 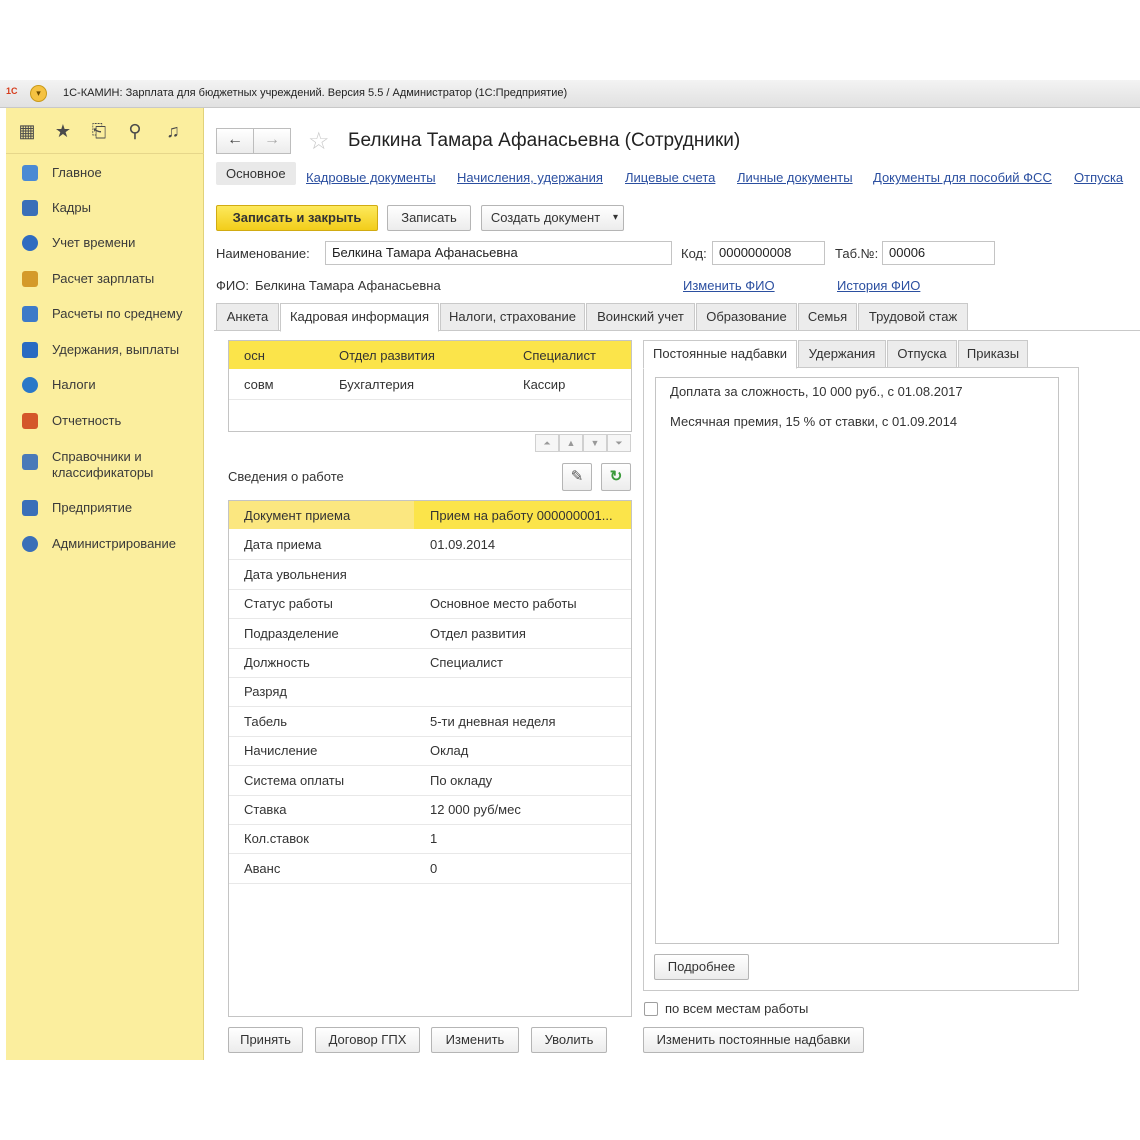 I want to click on table-cell-key: Статус работы, so click(x=288, y=604).